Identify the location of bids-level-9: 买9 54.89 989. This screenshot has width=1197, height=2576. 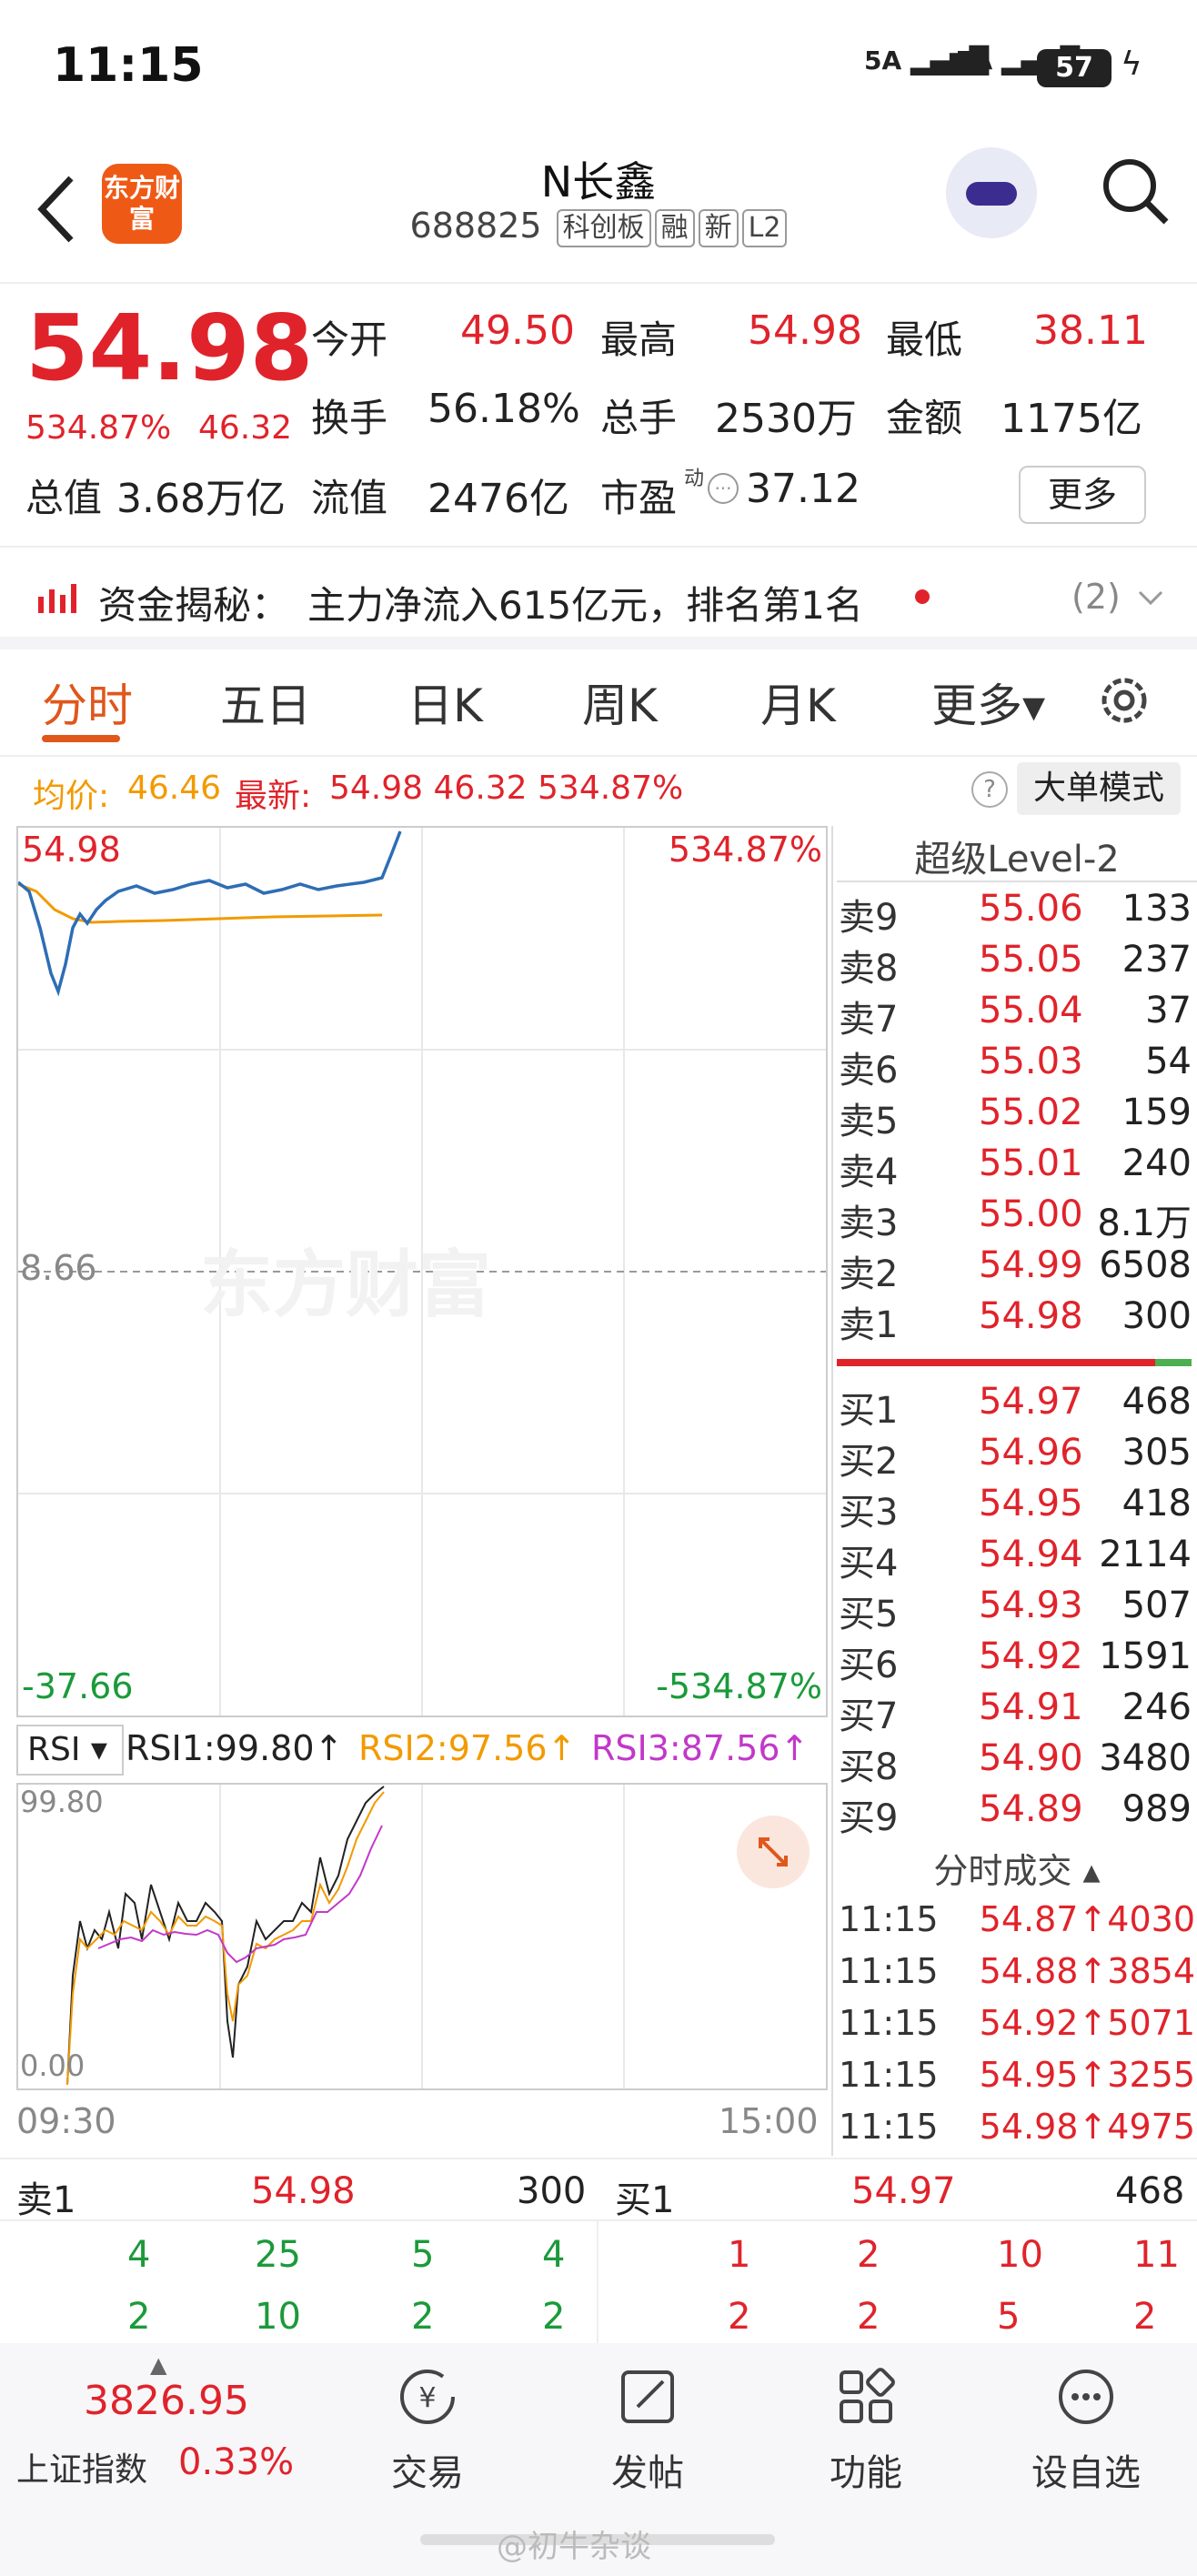
(1017, 1813).